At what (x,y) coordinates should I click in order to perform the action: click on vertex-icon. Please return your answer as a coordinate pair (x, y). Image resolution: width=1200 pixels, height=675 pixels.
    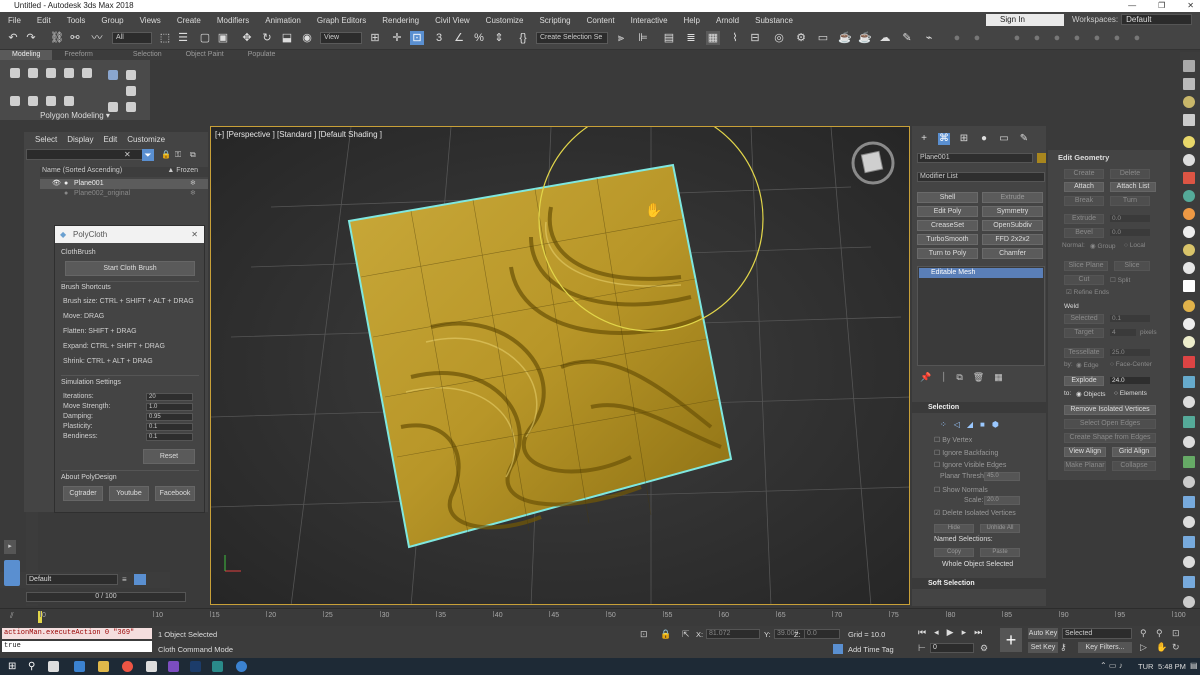
    Looking at the image, I should click on (15, 73).